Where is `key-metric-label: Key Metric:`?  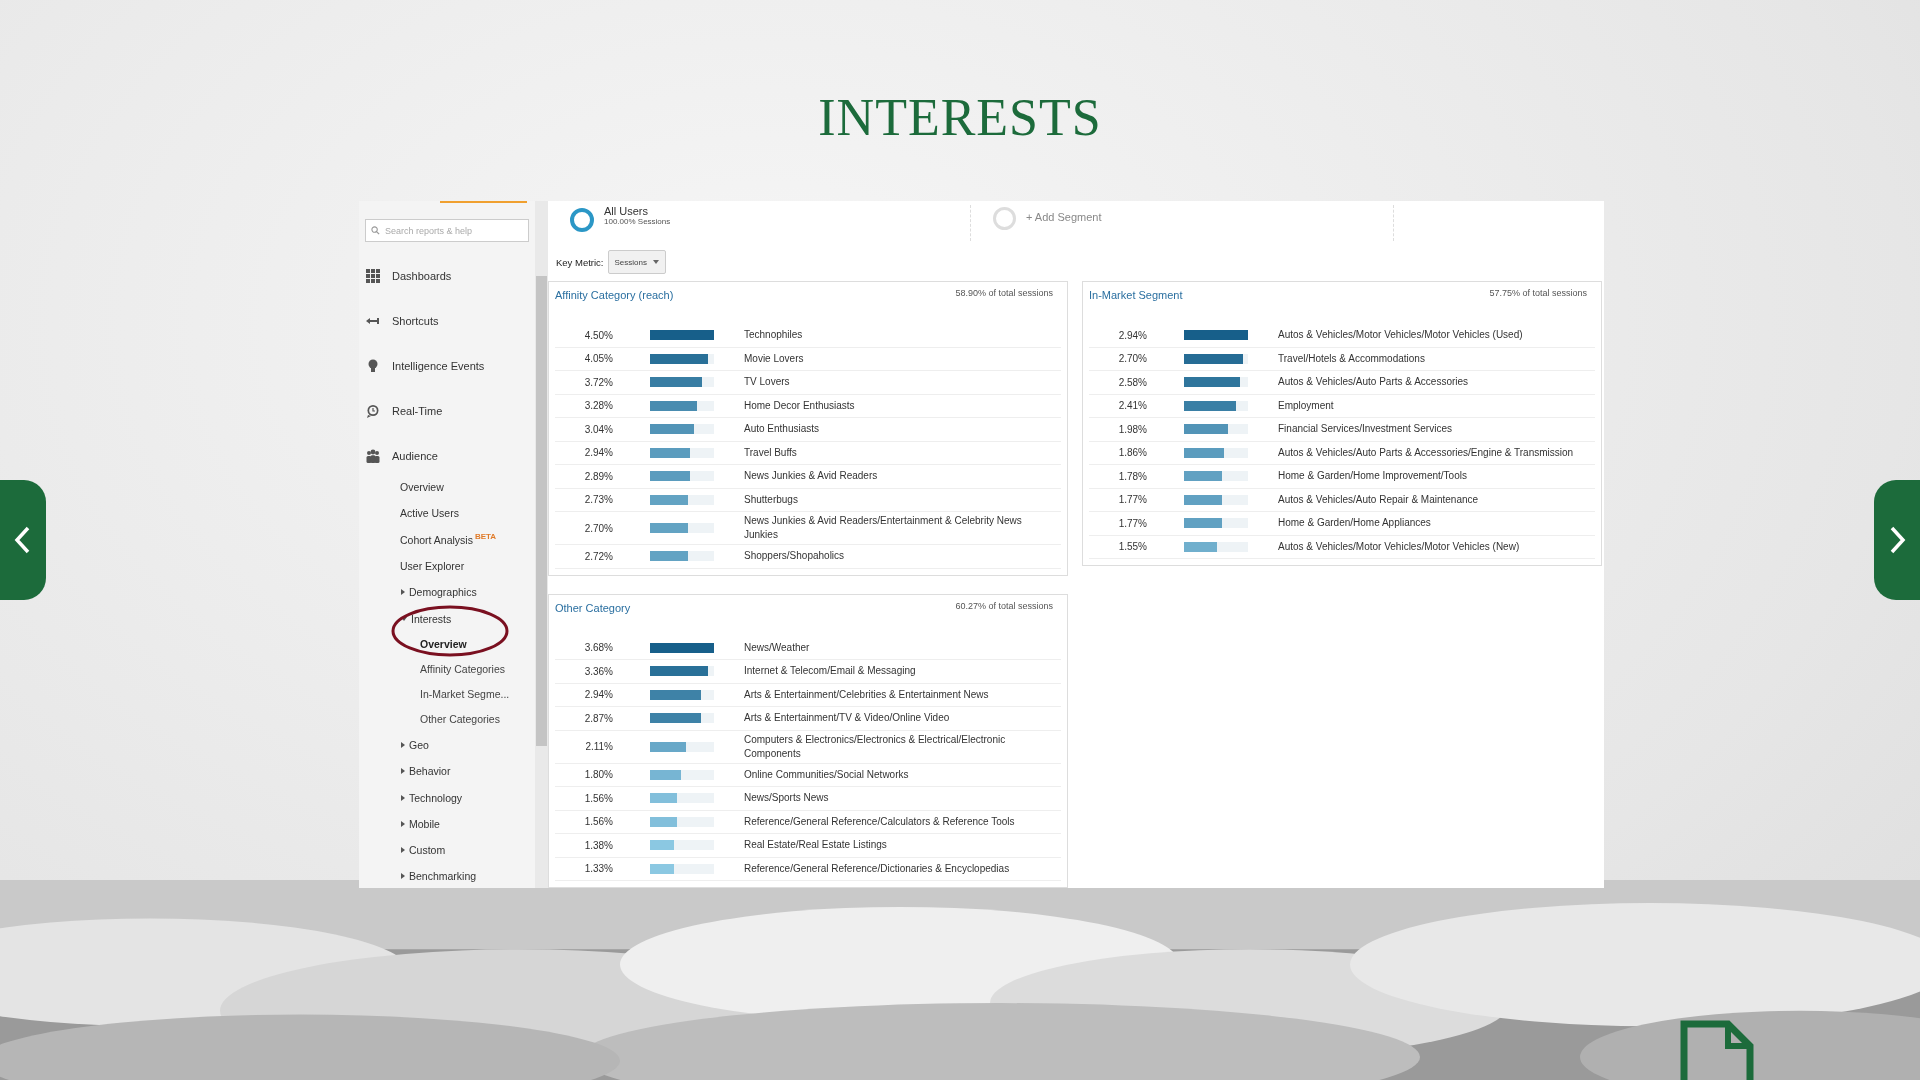
key-metric-label: Key Metric: is located at coordinates (580, 262).